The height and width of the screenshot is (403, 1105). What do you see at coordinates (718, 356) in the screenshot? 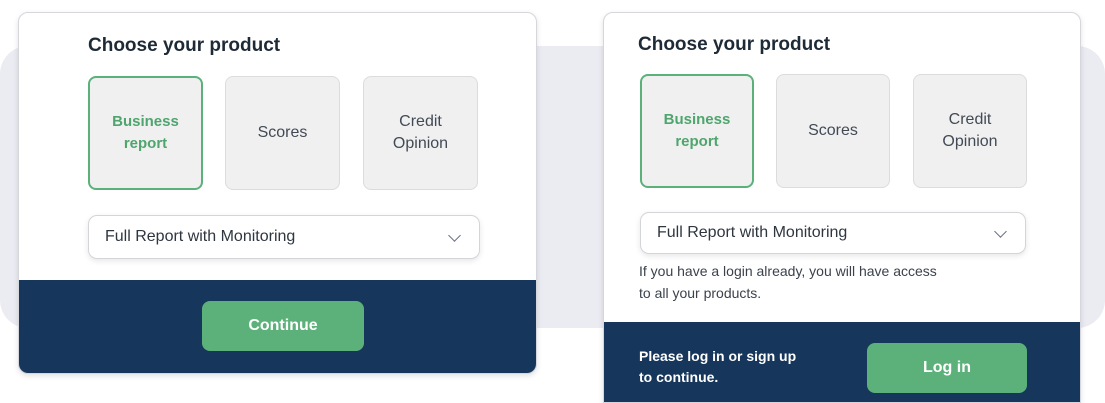
I see `login-prompt-line1: Please log in or sign up` at bounding box center [718, 356].